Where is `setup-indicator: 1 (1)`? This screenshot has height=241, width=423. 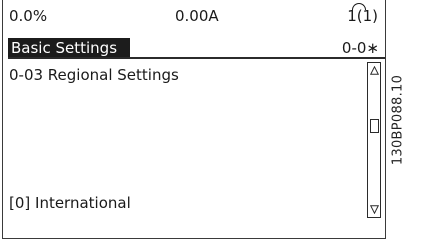
setup-indicator: 1 (1) is located at coordinates (362, 14).